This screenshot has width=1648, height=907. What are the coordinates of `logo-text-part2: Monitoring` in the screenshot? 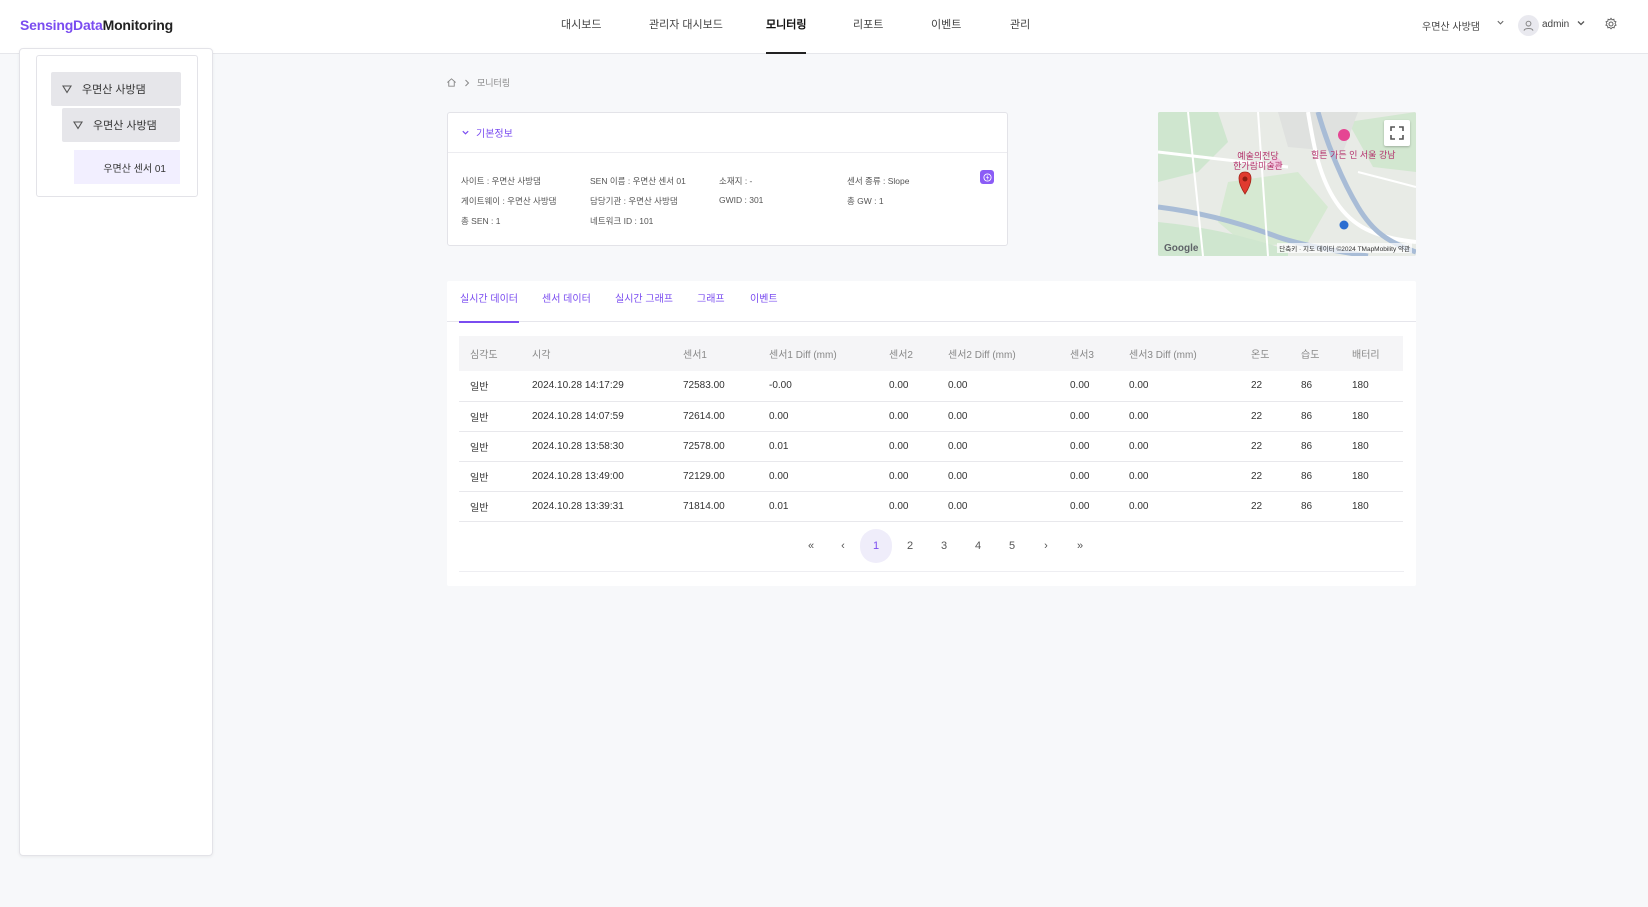 It's located at (138, 25).